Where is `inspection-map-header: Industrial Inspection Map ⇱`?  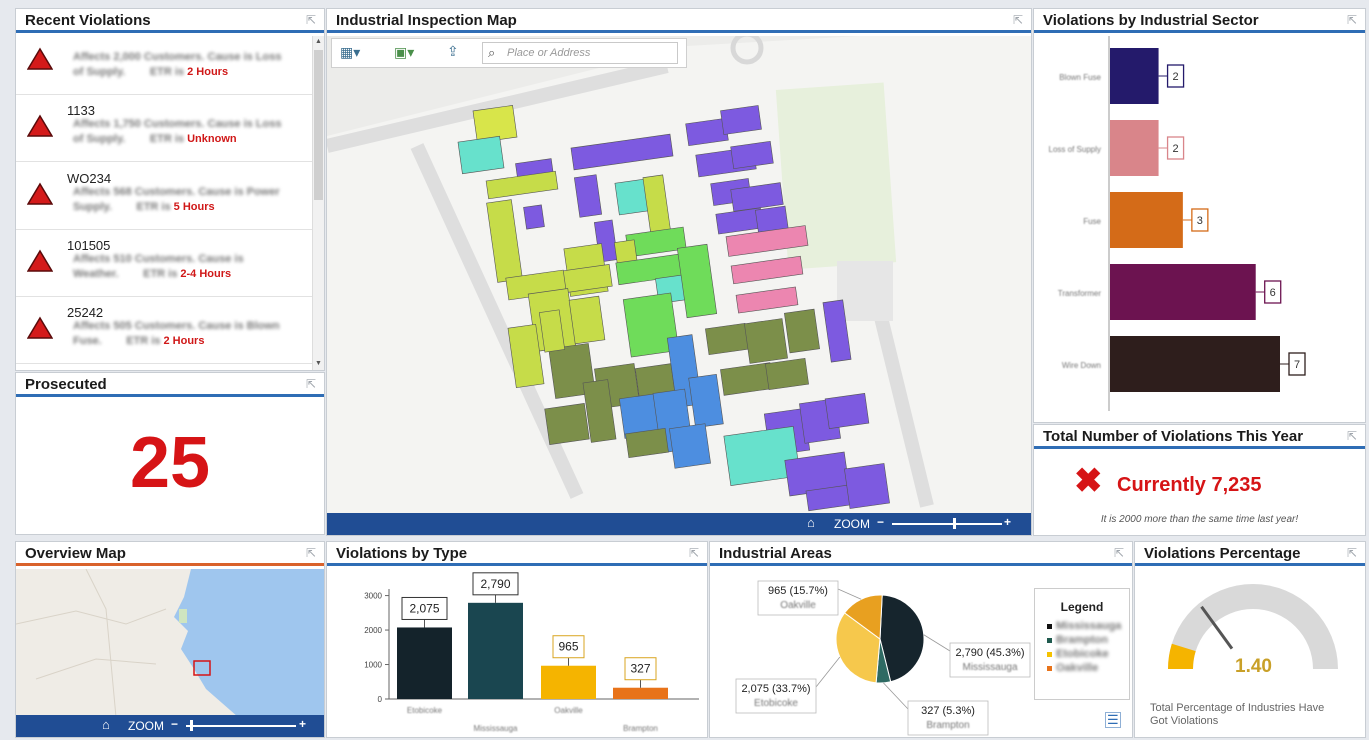
inspection-map-header: Industrial Inspection Map ⇱ is located at coordinates (679, 21).